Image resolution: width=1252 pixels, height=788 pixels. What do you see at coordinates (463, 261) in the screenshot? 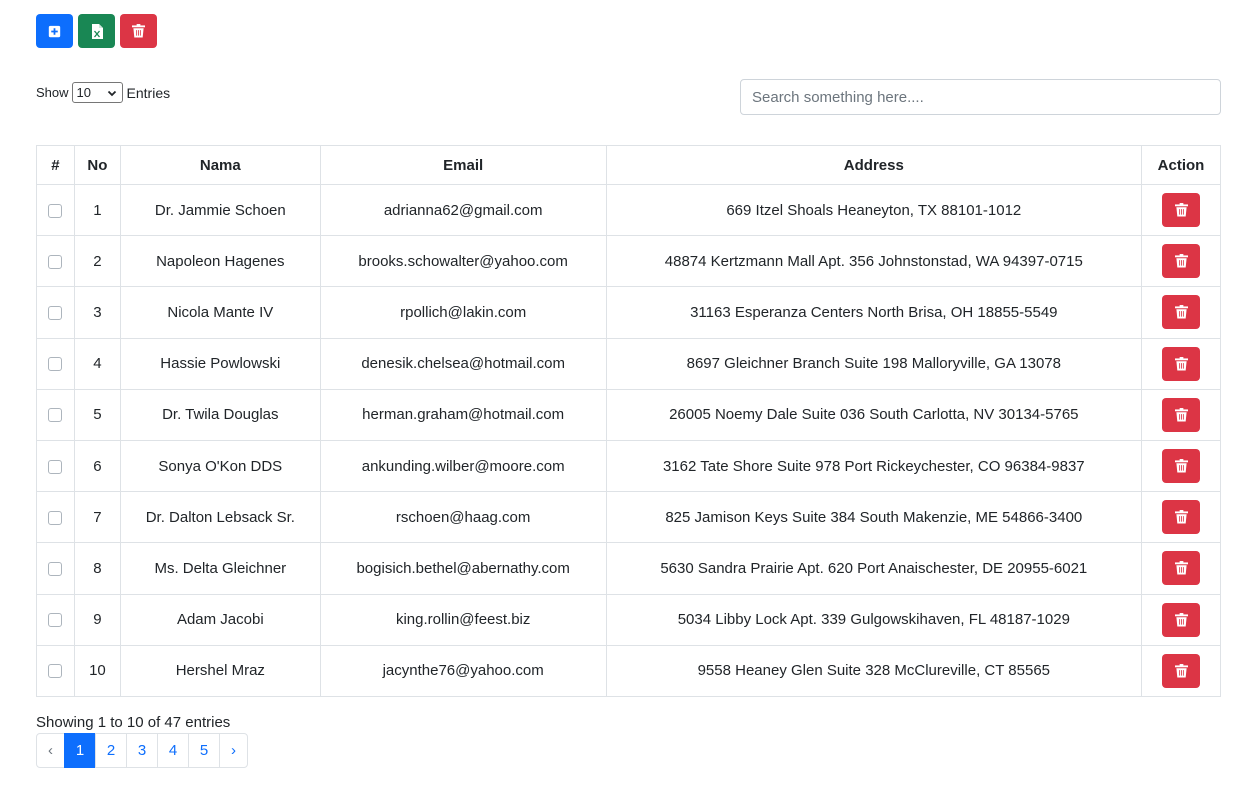
I see `row-email: brooks.schowalter@yahoo.com` at bounding box center [463, 261].